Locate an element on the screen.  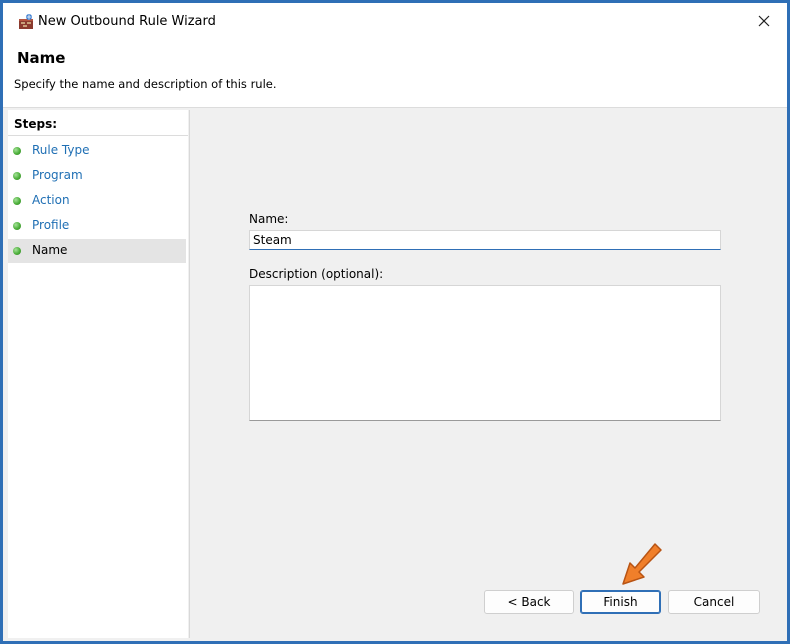
firewall-icon is located at coordinates (26, 21).